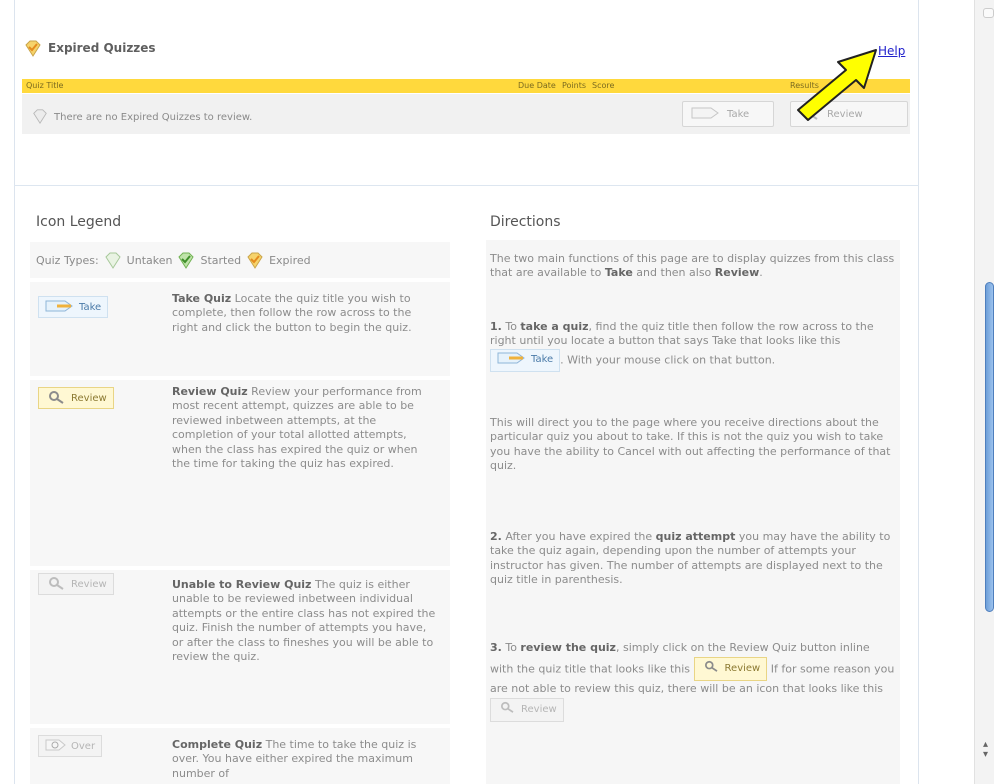 This screenshot has width=994, height=784. Describe the element at coordinates (673, 273) in the screenshot. I see `intro-text-b: and then also` at that location.